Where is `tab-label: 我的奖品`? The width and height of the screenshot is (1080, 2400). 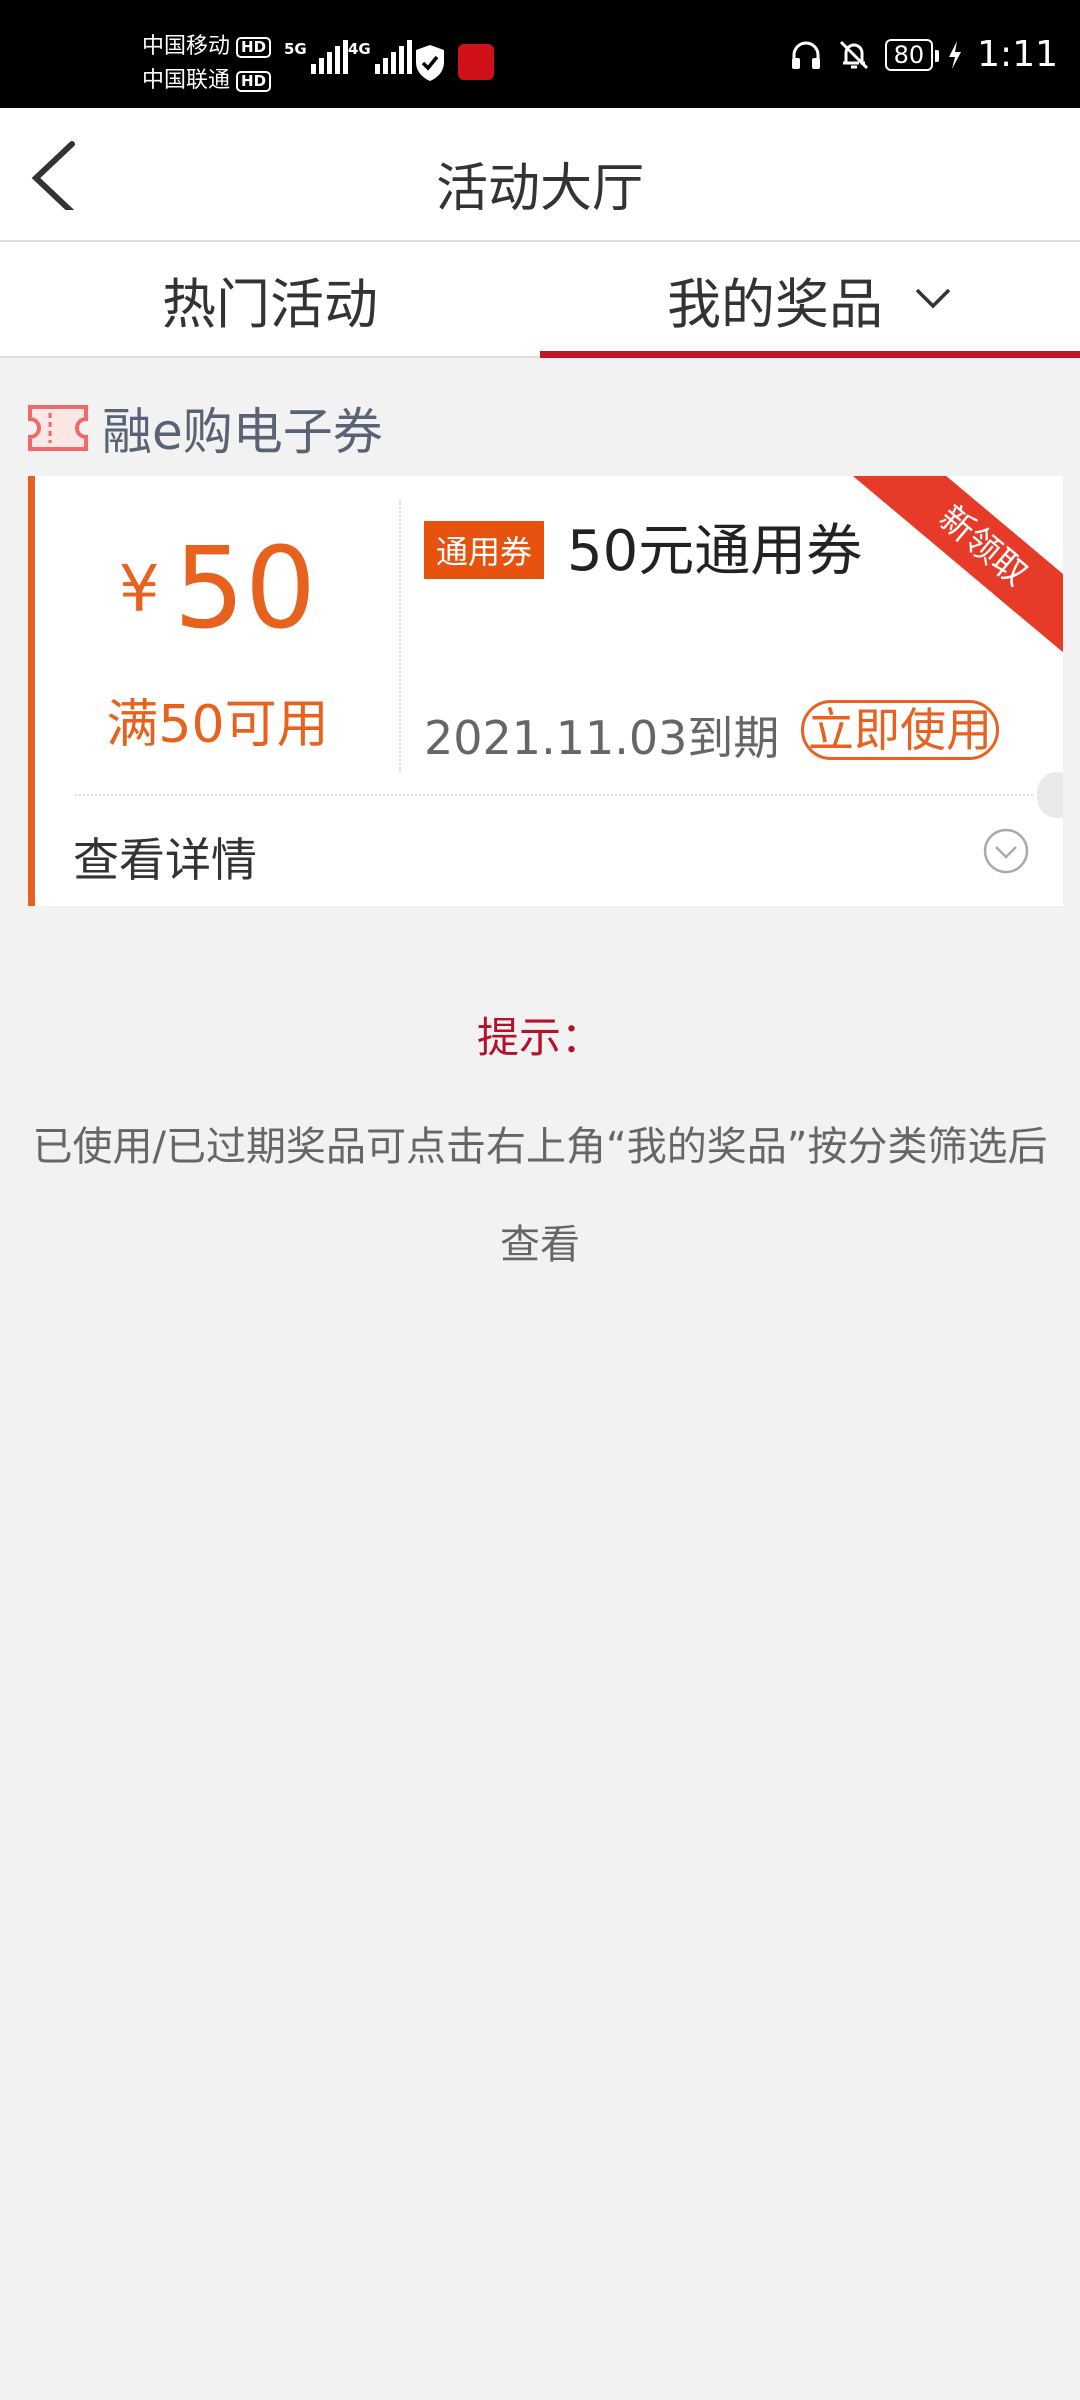 tab-label: 我的奖品 is located at coordinates (775, 304).